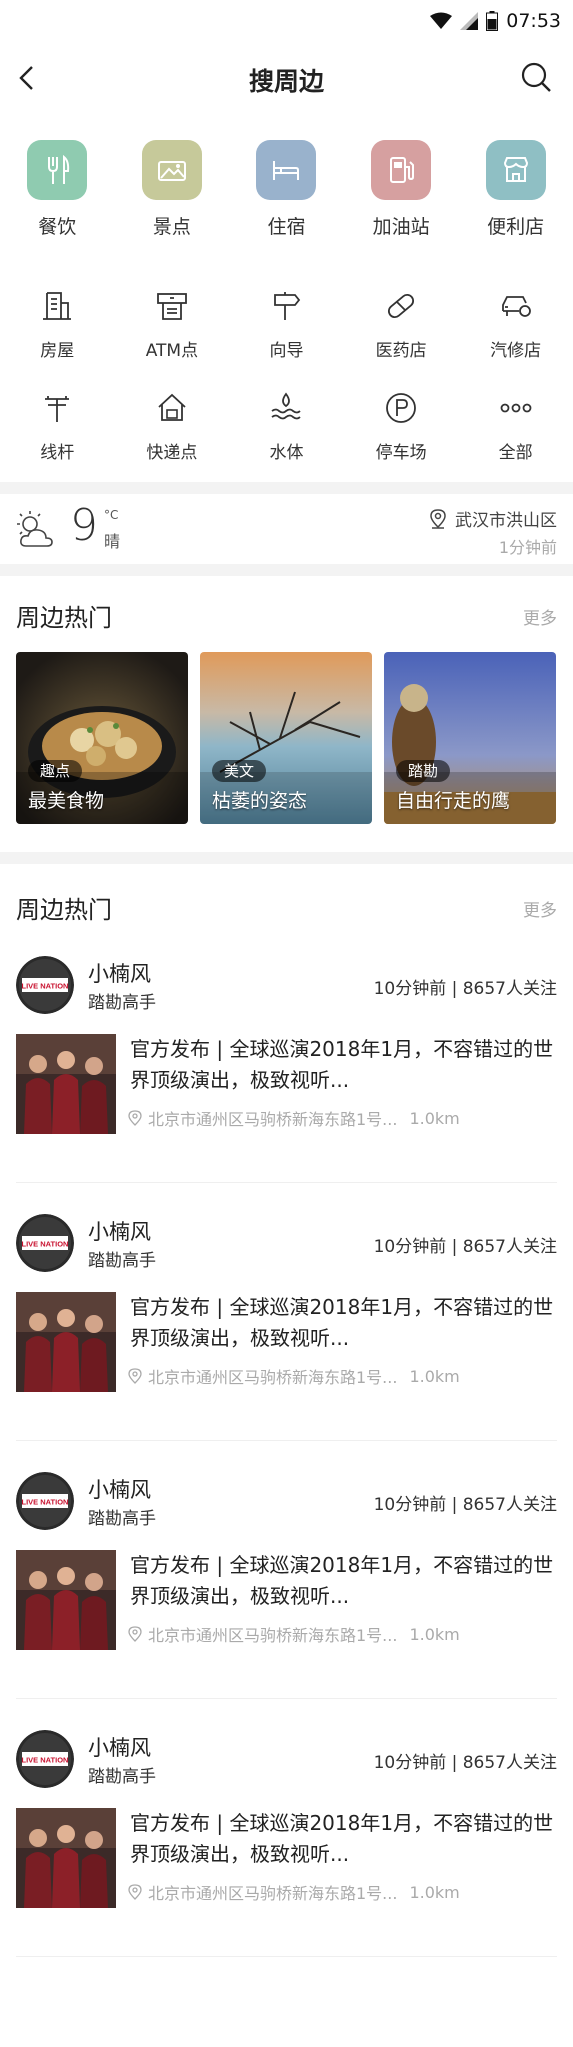  What do you see at coordinates (401, 170) in the screenshot?
I see `fuel-pump-icon` at bounding box center [401, 170].